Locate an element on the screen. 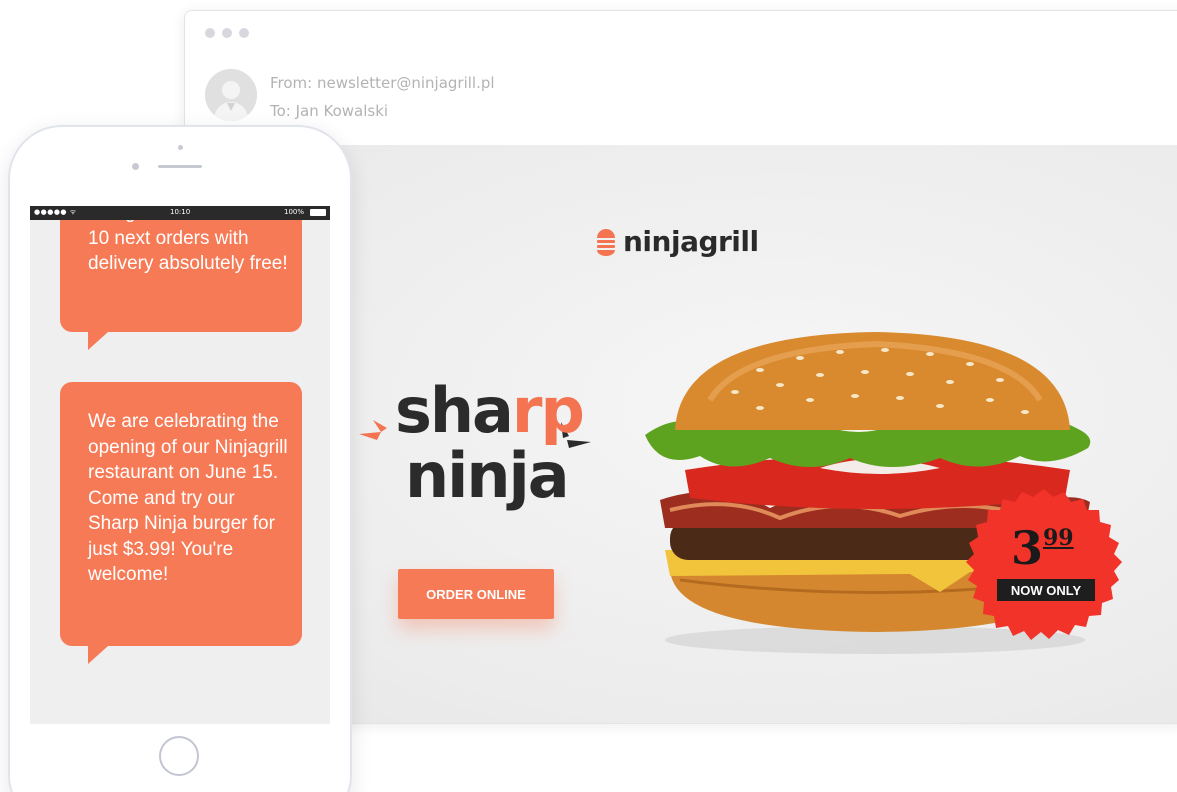 This screenshot has height=792, width=1177. headline-sharp-a: sha is located at coordinates (454, 410).